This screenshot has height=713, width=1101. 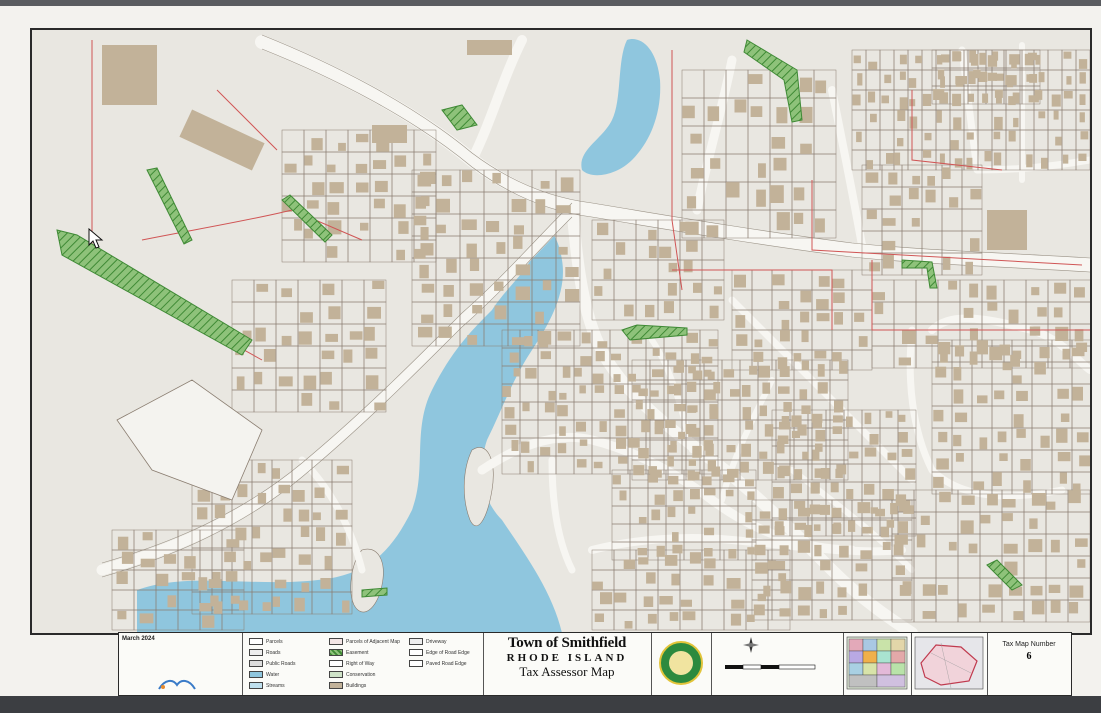 What do you see at coordinates (264, 674) in the screenshot?
I see `legend-item: Water` at bounding box center [264, 674].